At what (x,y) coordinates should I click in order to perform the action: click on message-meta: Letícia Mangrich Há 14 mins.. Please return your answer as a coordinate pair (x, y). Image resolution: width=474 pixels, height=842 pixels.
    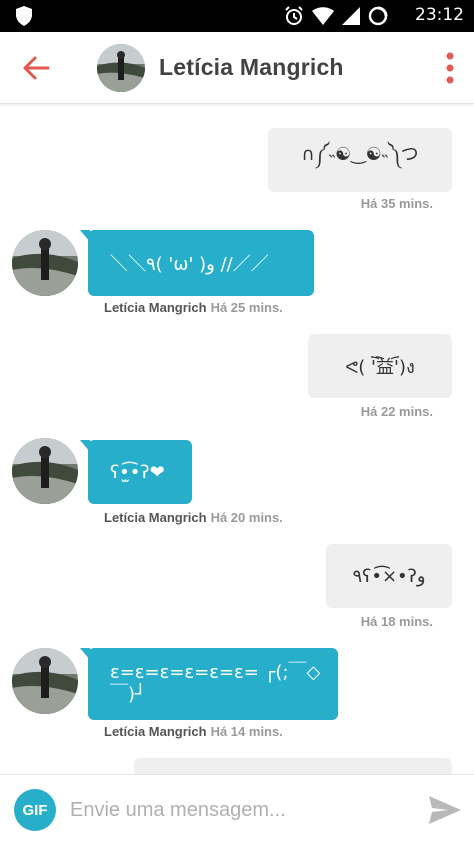
    Looking at the image, I should click on (193, 731).